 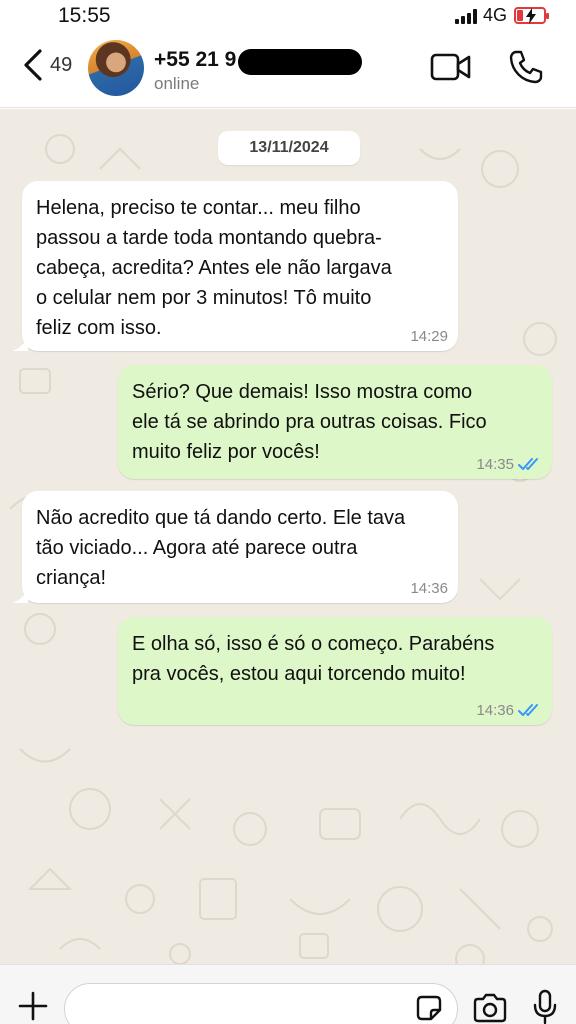 I want to click on avatar, so click(x=116, y=68).